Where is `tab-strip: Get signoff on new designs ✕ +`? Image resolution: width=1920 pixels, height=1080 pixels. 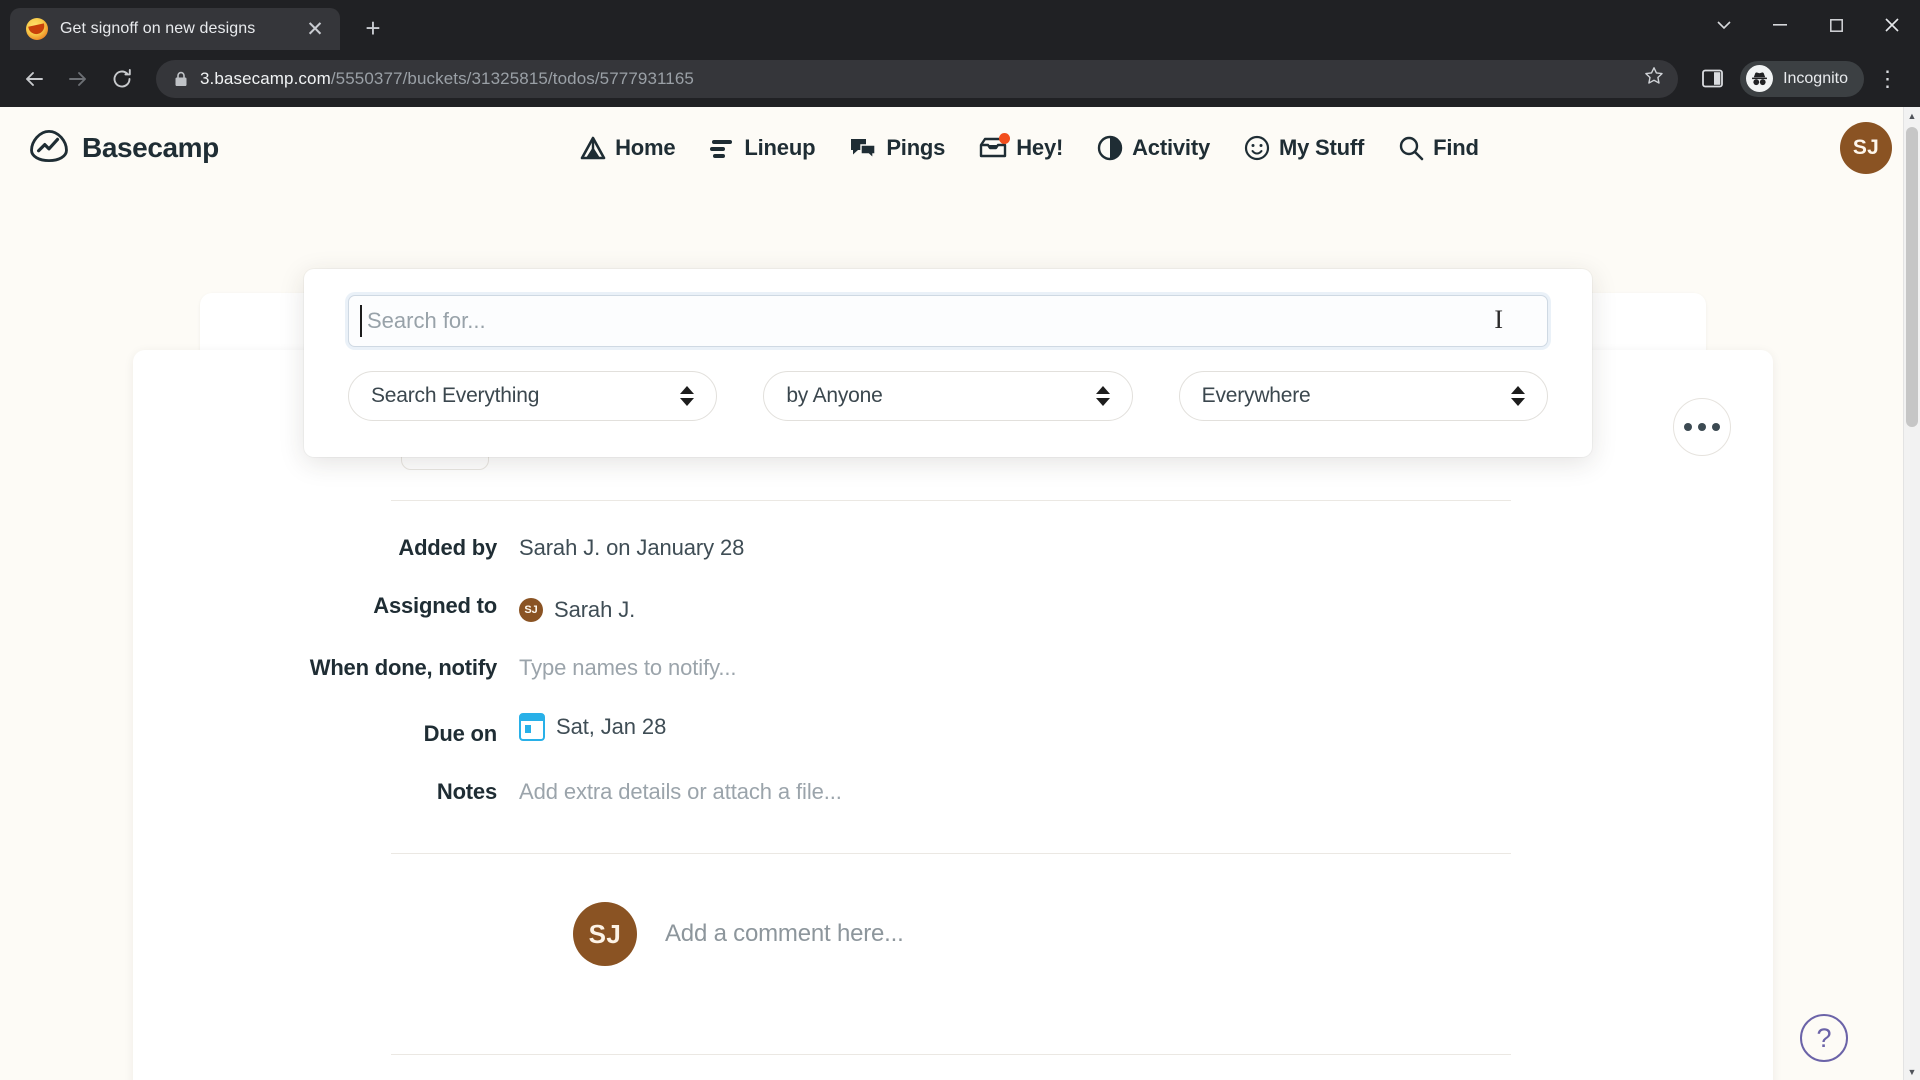 tab-strip: Get signoff on new designs ✕ + is located at coordinates (960, 25).